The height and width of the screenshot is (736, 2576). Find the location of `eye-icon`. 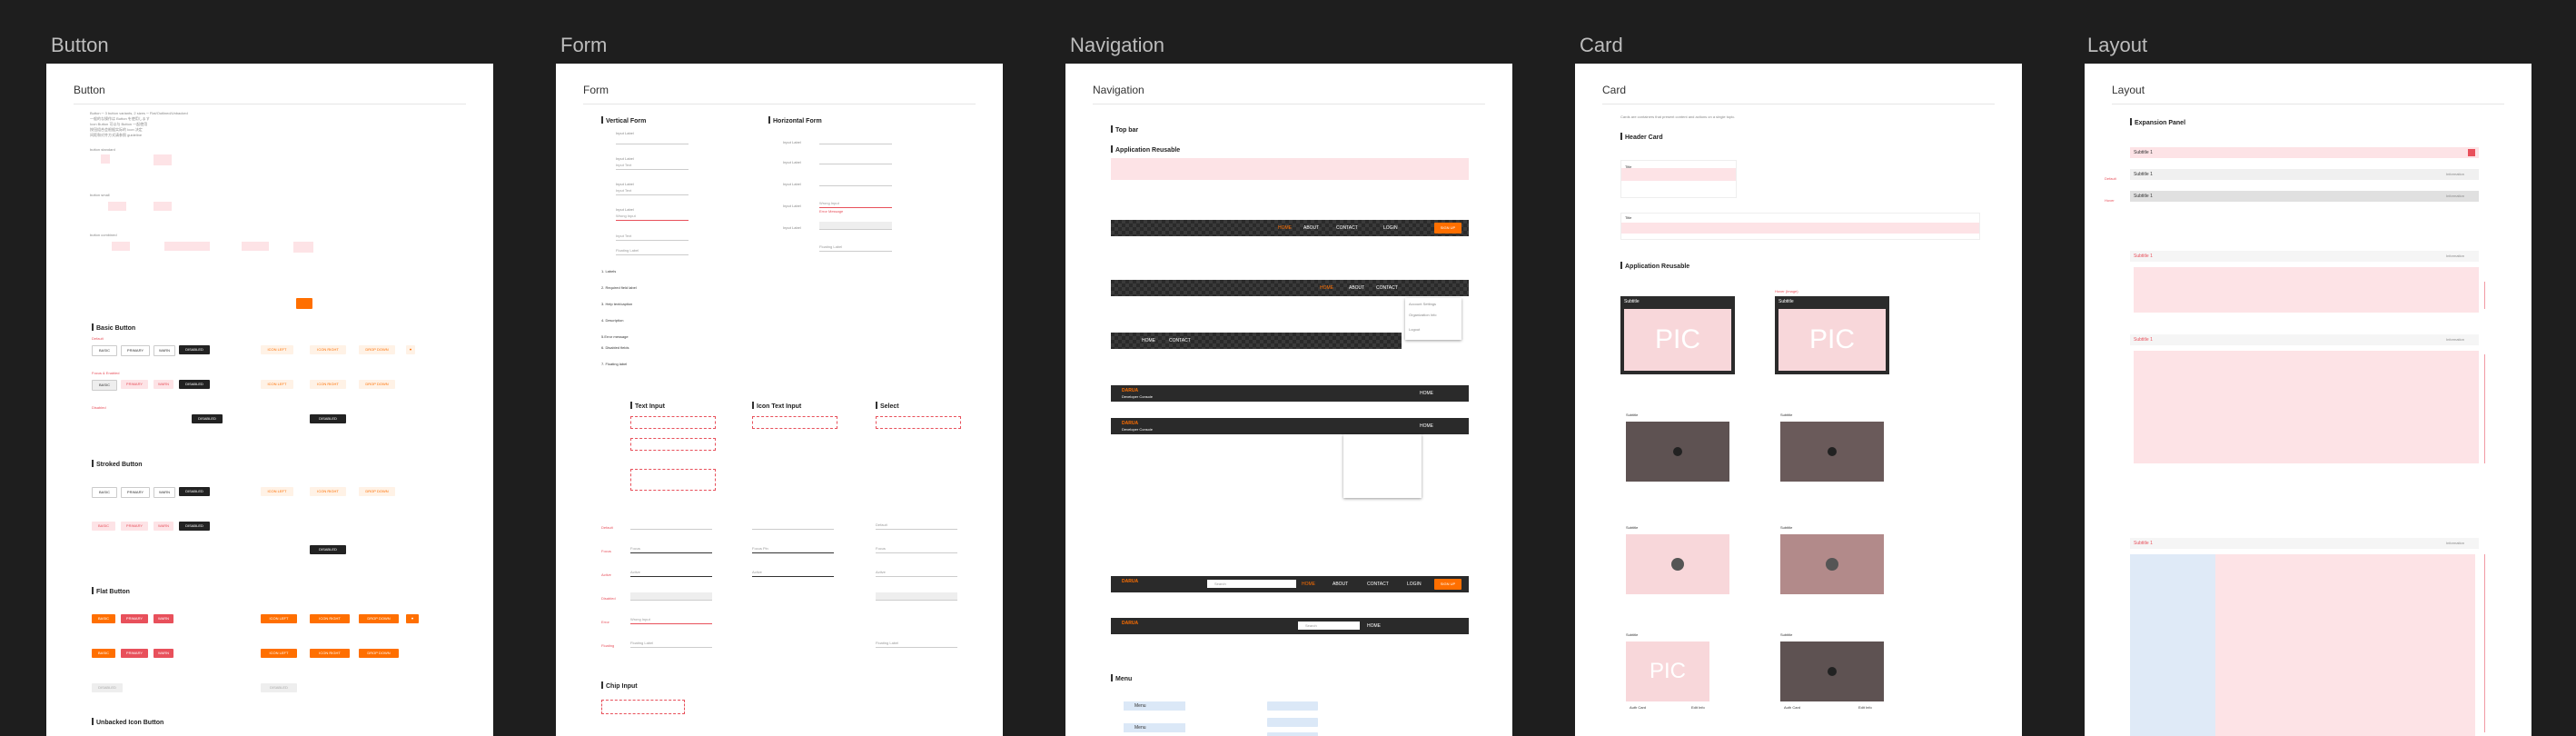

eye-icon is located at coordinates (1832, 451).